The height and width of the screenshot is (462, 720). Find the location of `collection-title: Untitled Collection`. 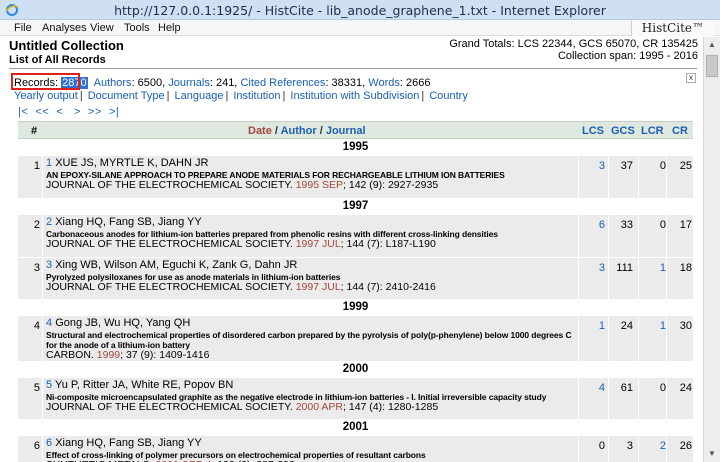

collection-title: Untitled Collection is located at coordinates (66, 45).